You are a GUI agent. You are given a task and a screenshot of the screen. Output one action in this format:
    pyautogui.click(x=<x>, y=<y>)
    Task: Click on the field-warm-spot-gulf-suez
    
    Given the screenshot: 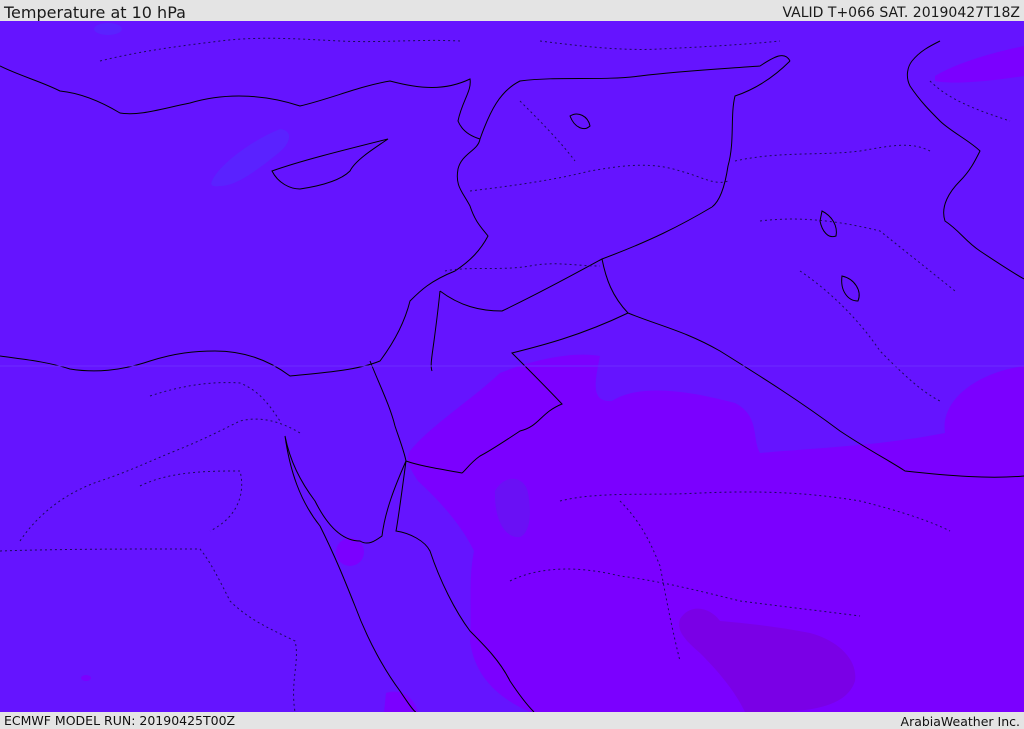 What is the action you would take?
    pyautogui.click(x=350, y=552)
    